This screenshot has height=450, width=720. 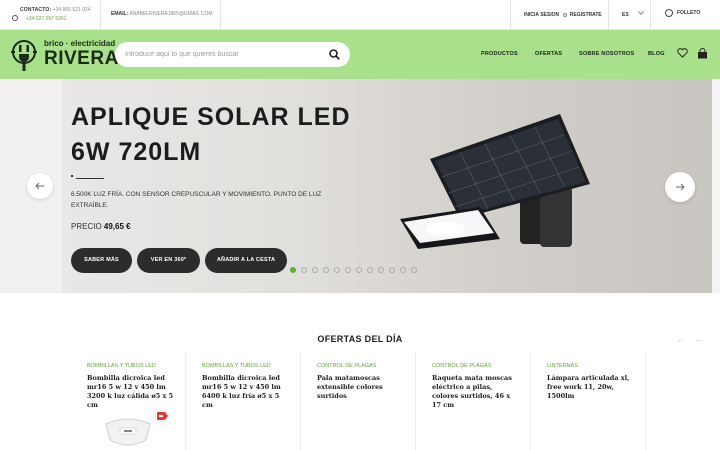 I want to click on hero-title-line2: 6W 720LM, so click(x=136, y=152).